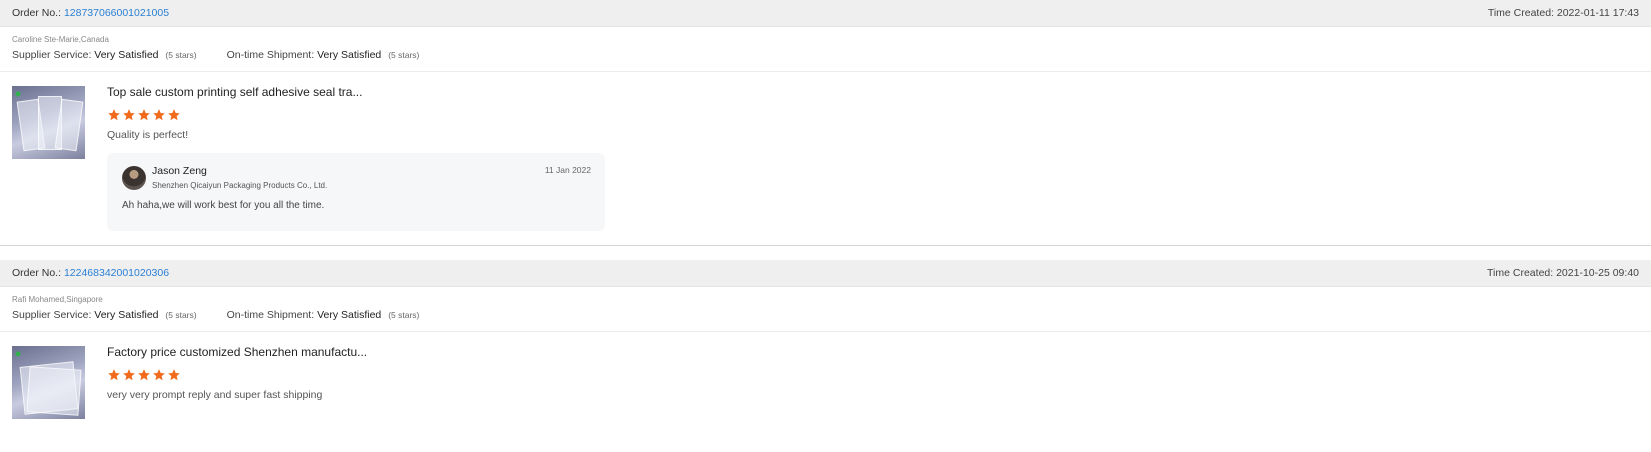 The image size is (1651, 452). I want to click on time-created: Time Created: 2022-01-11 17:43, so click(1563, 13).